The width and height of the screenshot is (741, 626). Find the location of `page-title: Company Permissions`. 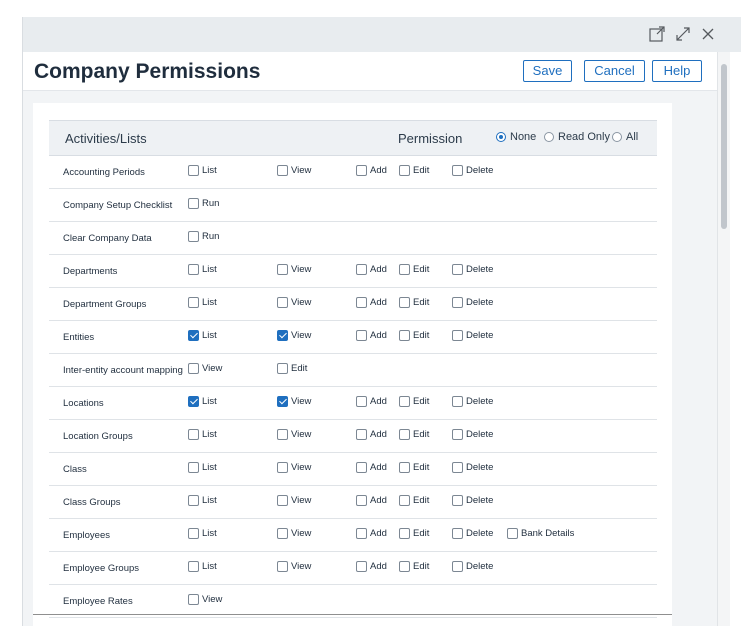

page-title: Company Permissions is located at coordinates (147, 71).